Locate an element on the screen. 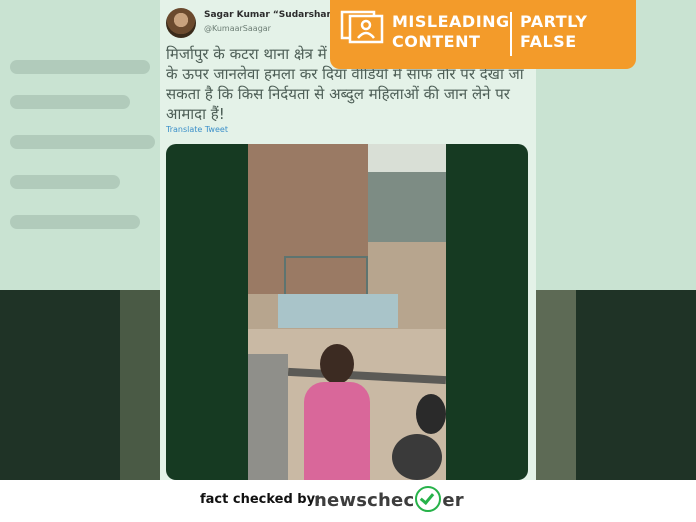 This screenshot has height=522, width=696. translate-tweet-link: Translate Tweet is located at coordinates (197, 129).